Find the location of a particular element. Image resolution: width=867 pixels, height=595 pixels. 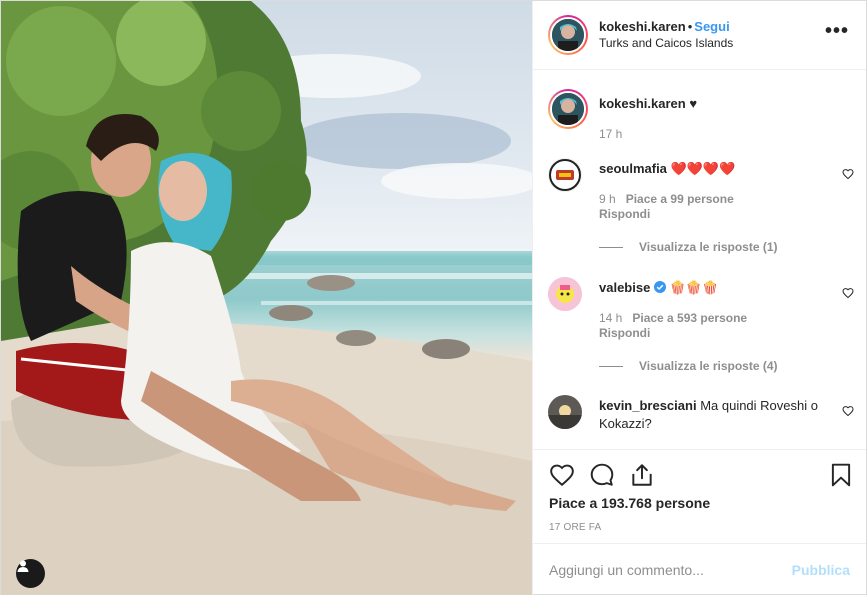

comment-time: 9 h is located at coordinates (607, 199).